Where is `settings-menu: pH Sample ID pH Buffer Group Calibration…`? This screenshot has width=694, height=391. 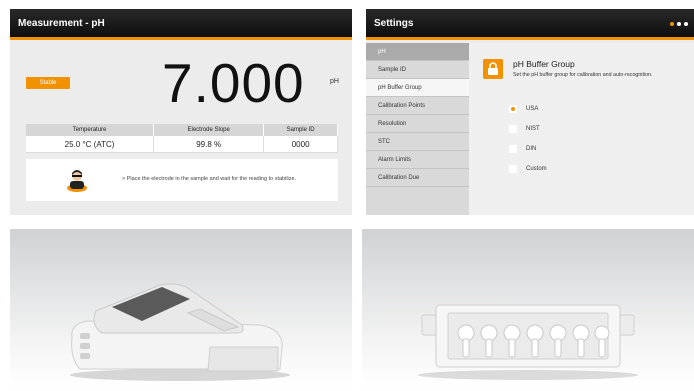
settings-menu: pH Sample ID pH Buffer Group Calibration… is located at coordinates (417, 129).